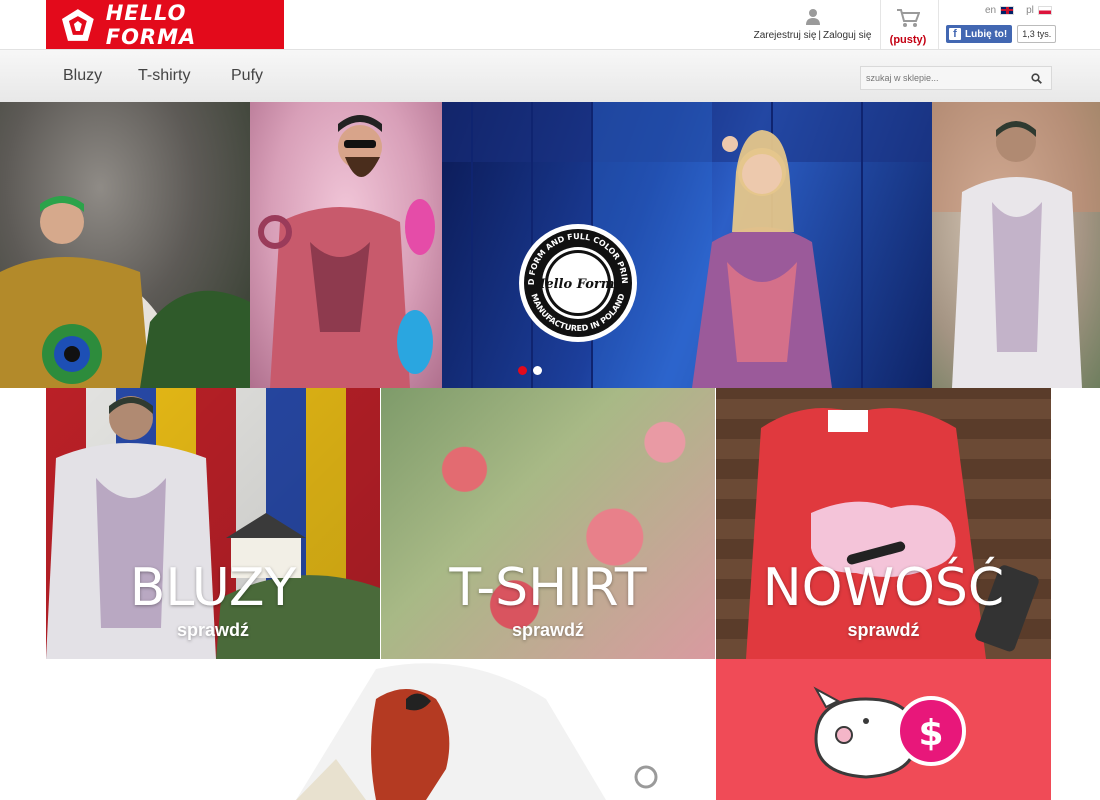  Describe the element at coordinates (986, 34) in the screenshot. I see `facebook-like-label: Lubię to!` at that location.